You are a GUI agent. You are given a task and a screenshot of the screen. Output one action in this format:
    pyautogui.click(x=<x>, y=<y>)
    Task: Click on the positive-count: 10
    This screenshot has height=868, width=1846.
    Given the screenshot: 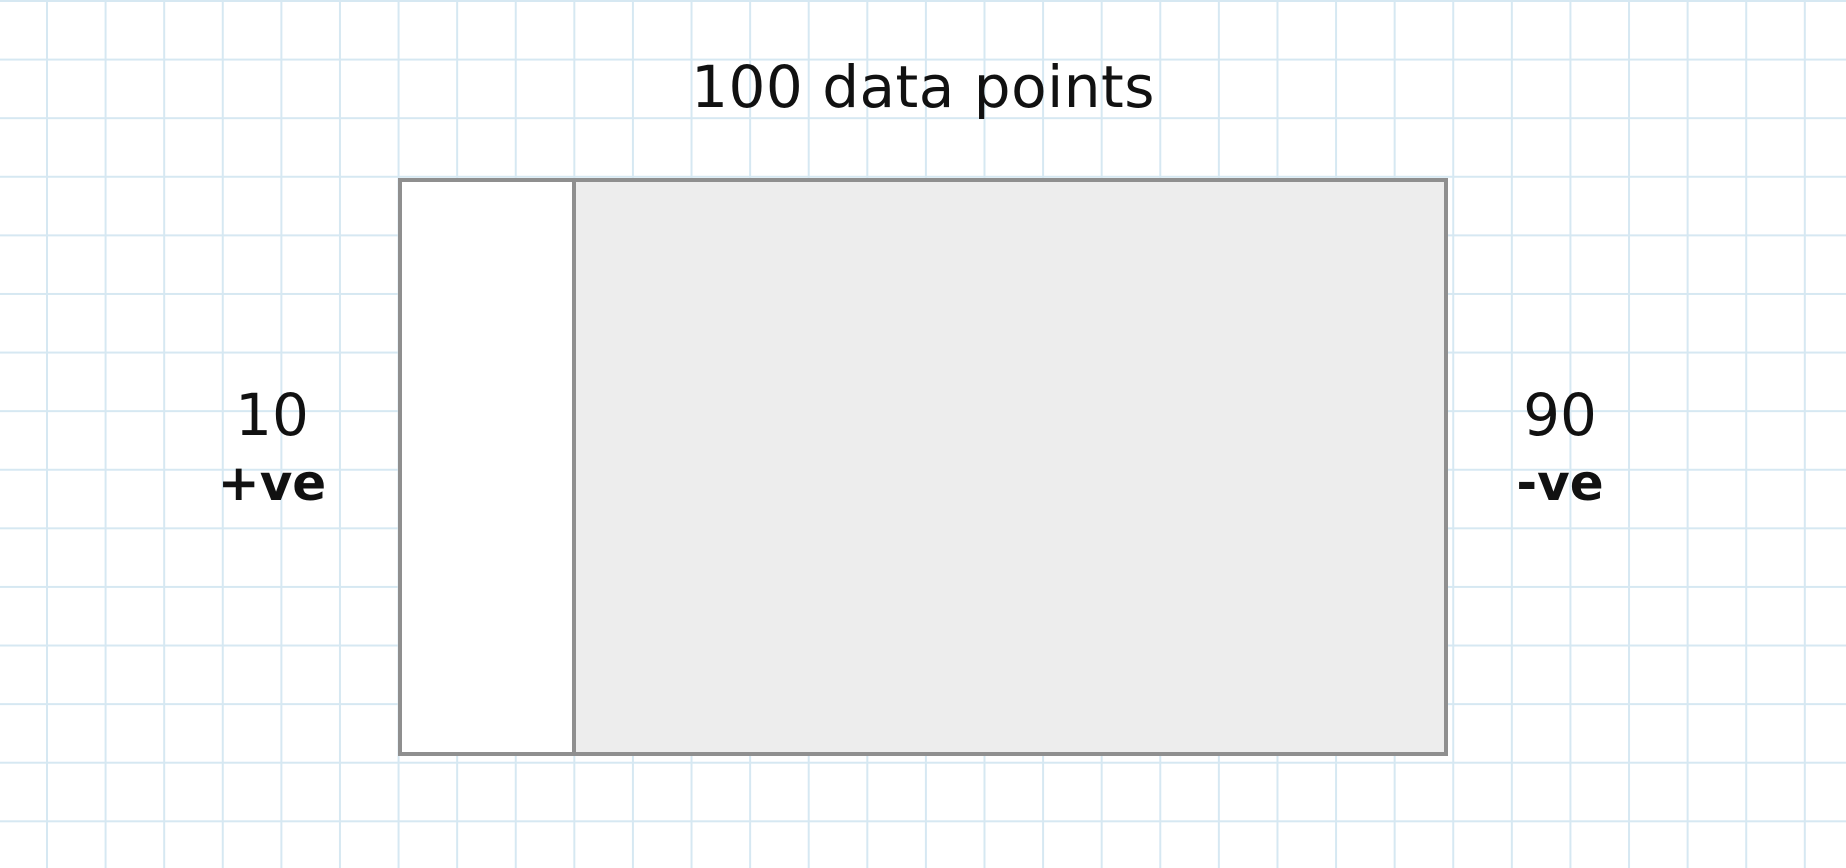 What is the action you would take?
    pyautogui.click(x=272, y=415)
    